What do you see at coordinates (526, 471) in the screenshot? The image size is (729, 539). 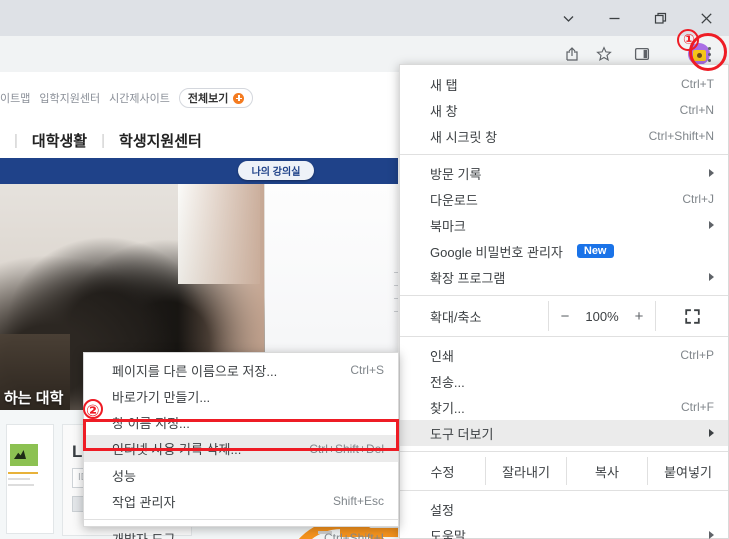 I see `edit-cut-button: 잘라내기` at bounding box center [526, 471].